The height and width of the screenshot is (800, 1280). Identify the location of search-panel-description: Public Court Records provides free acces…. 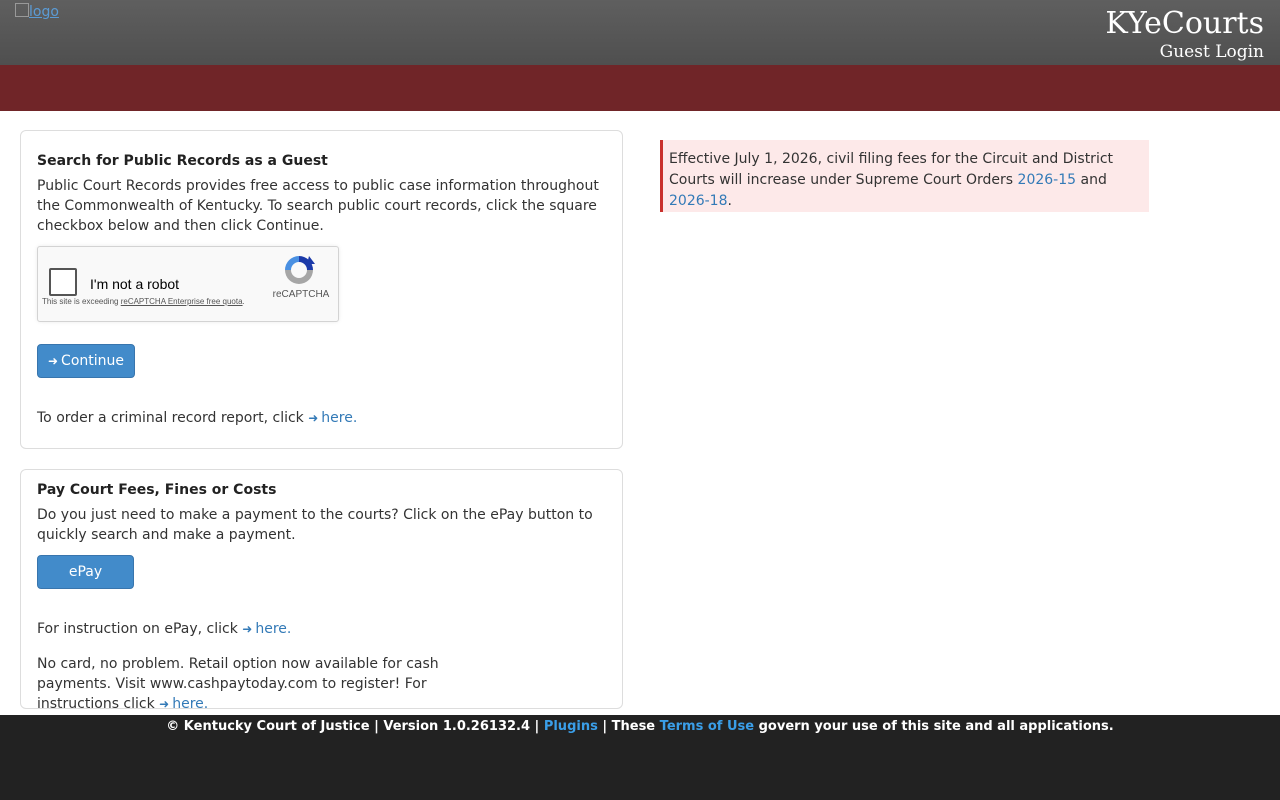
(318, 206).